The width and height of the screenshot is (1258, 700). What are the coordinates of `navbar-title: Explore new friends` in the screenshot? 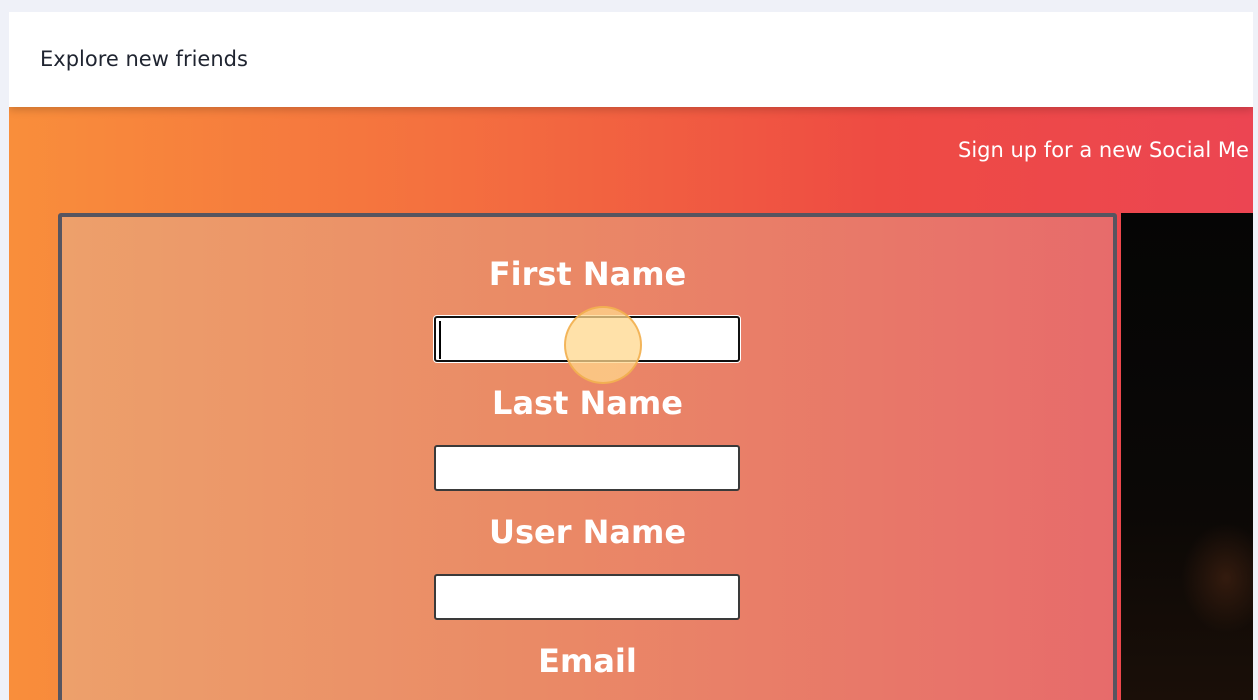 It's located at (144, 59).